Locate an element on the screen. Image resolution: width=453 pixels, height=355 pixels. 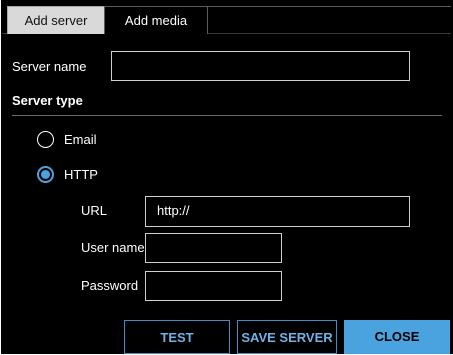
divider is located at coordinates (227, 115).